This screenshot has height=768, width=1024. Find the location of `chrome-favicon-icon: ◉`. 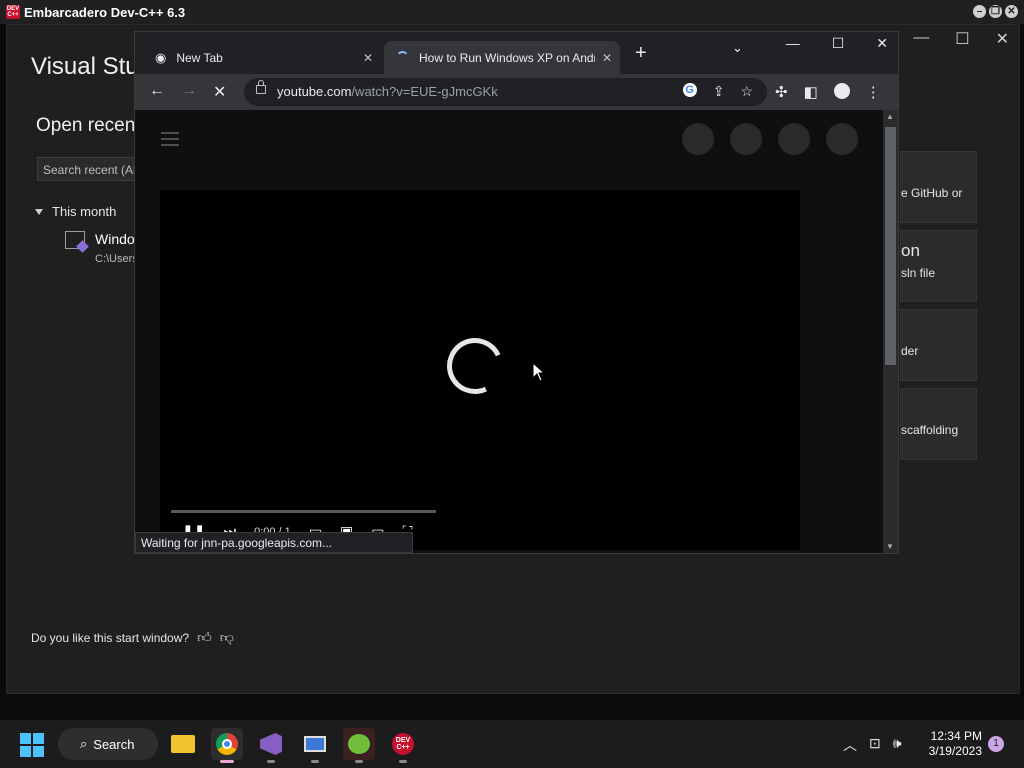

chrome-favicon-icon: ◉ is located at coordinates (161, 57).